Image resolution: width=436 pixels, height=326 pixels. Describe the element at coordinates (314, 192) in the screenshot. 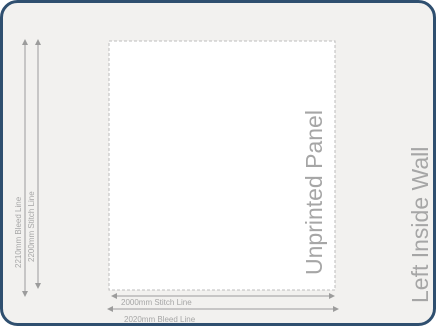

I see `panel-label: Unprinted Panel` at that location.